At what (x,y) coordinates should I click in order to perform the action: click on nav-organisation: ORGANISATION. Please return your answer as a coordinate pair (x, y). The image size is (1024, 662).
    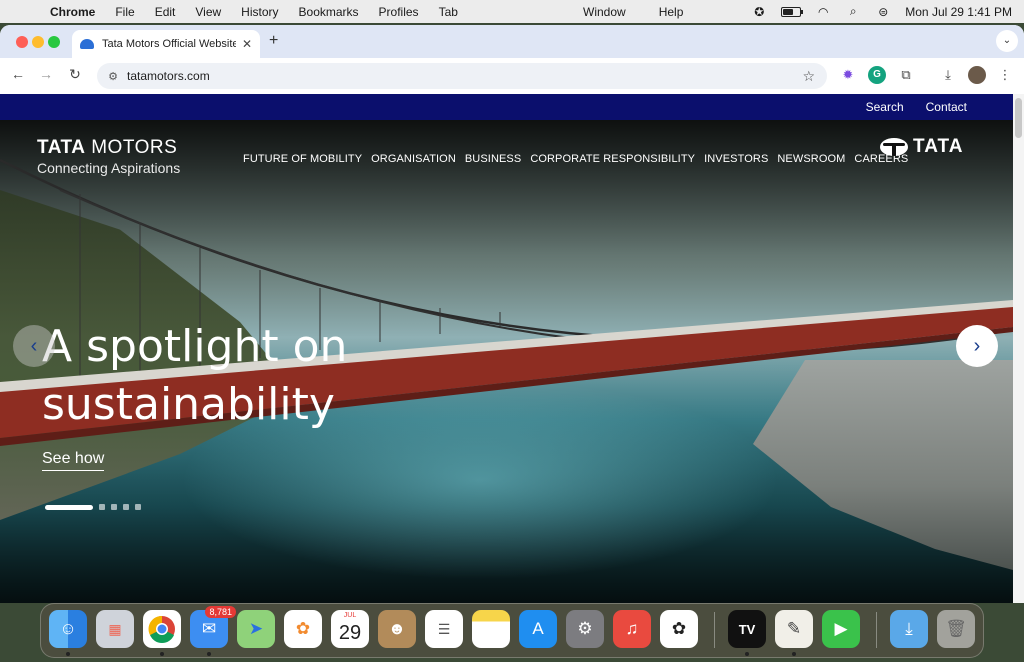
    Looking at the image, I should click on (413, 159).